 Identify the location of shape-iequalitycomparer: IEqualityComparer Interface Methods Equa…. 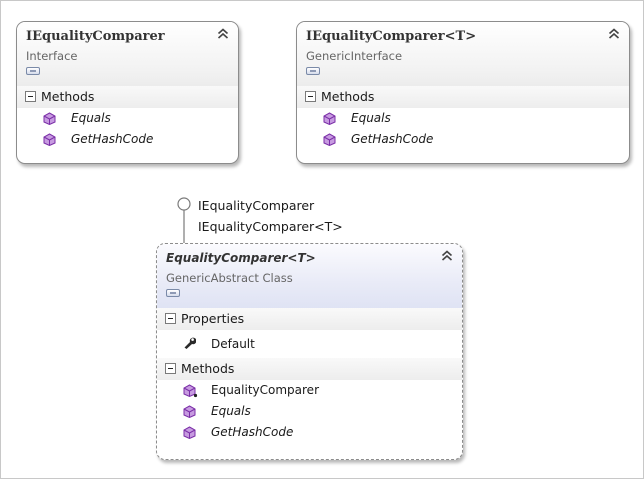
(127, 92).